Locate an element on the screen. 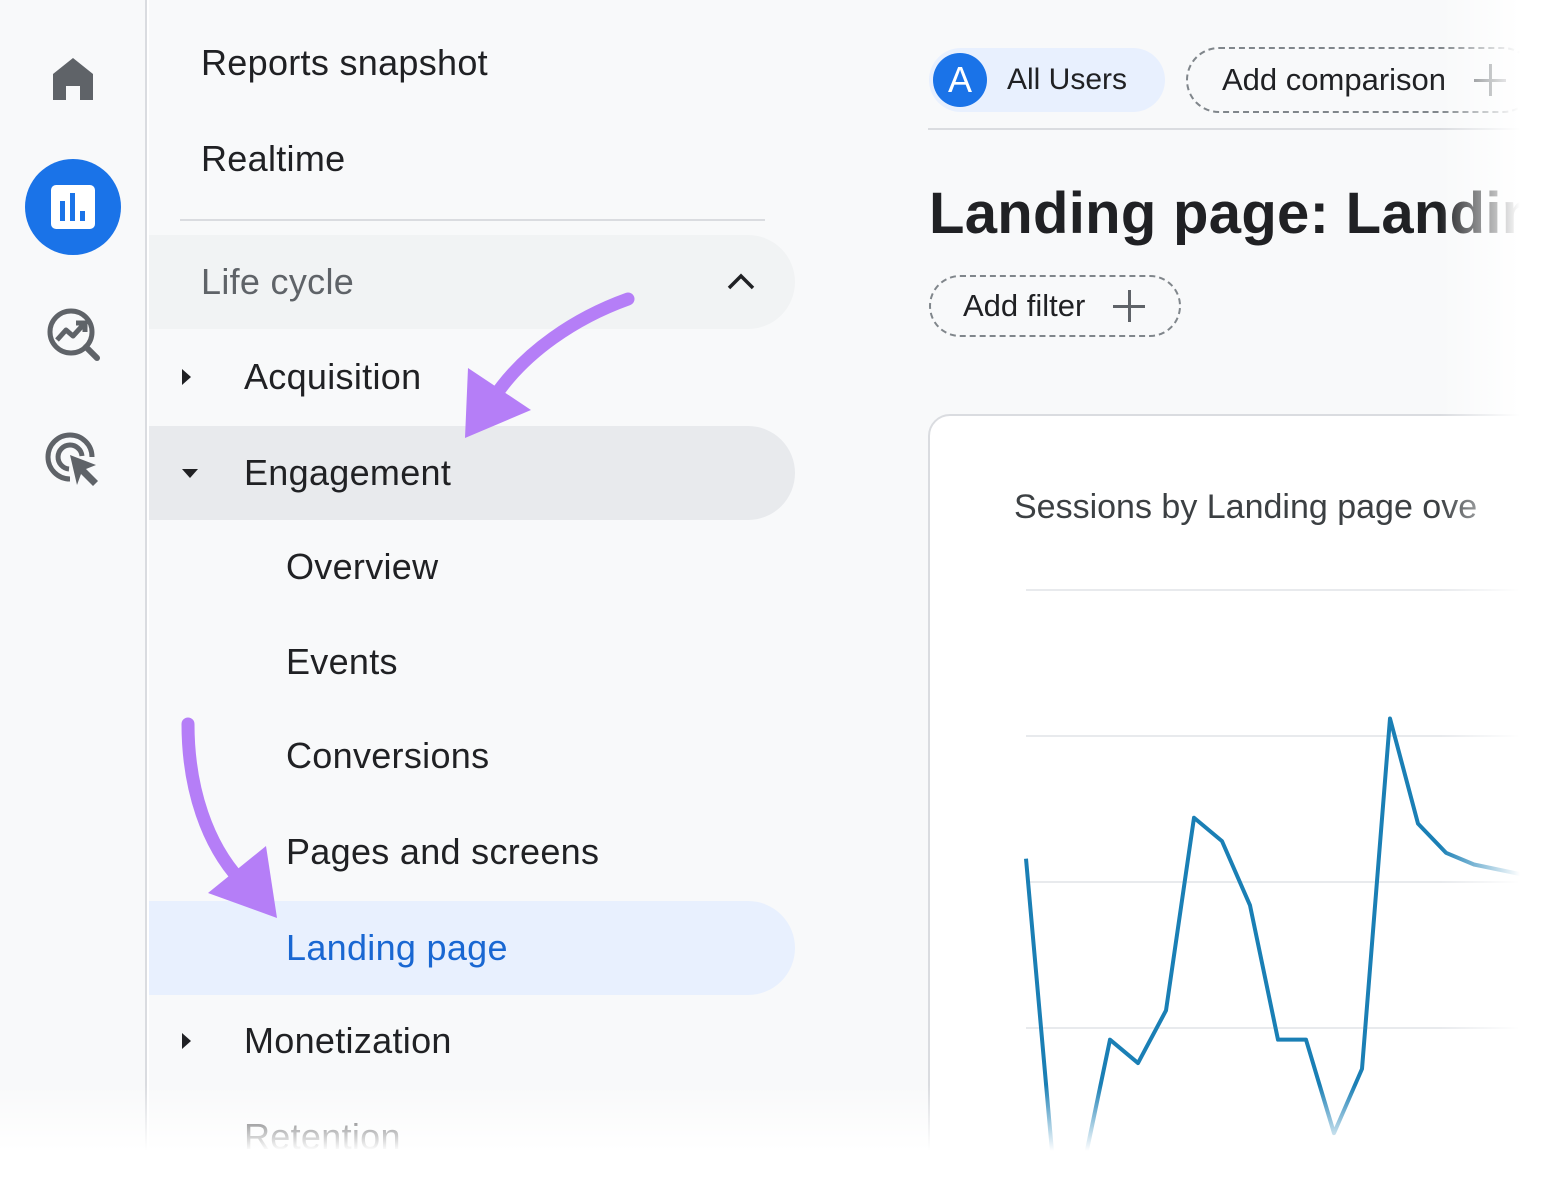  nav-events: Events is located at coordinates (472, 662).